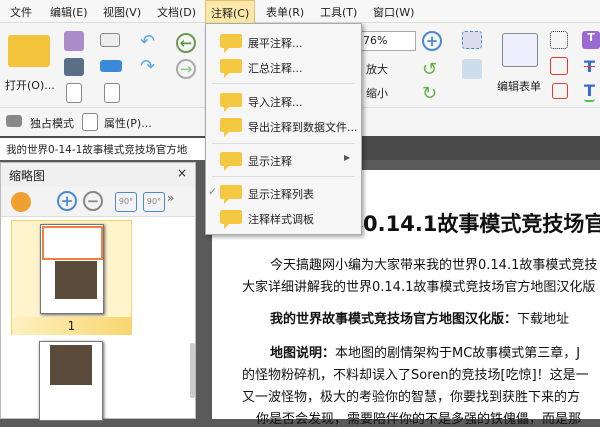 This screenshot has height=427, width=600. What do you see at coordinates (285, 12) in the screenshot?
I see `menu-form: 表单(R)` at bounding box center [285, 12].